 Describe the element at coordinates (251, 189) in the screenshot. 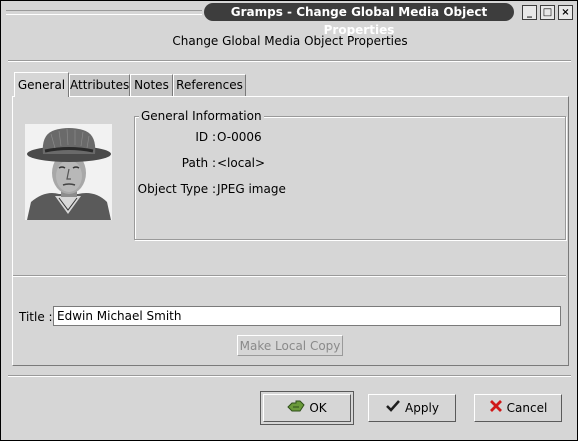

I see `object-type-value: JPEG image` at that location.